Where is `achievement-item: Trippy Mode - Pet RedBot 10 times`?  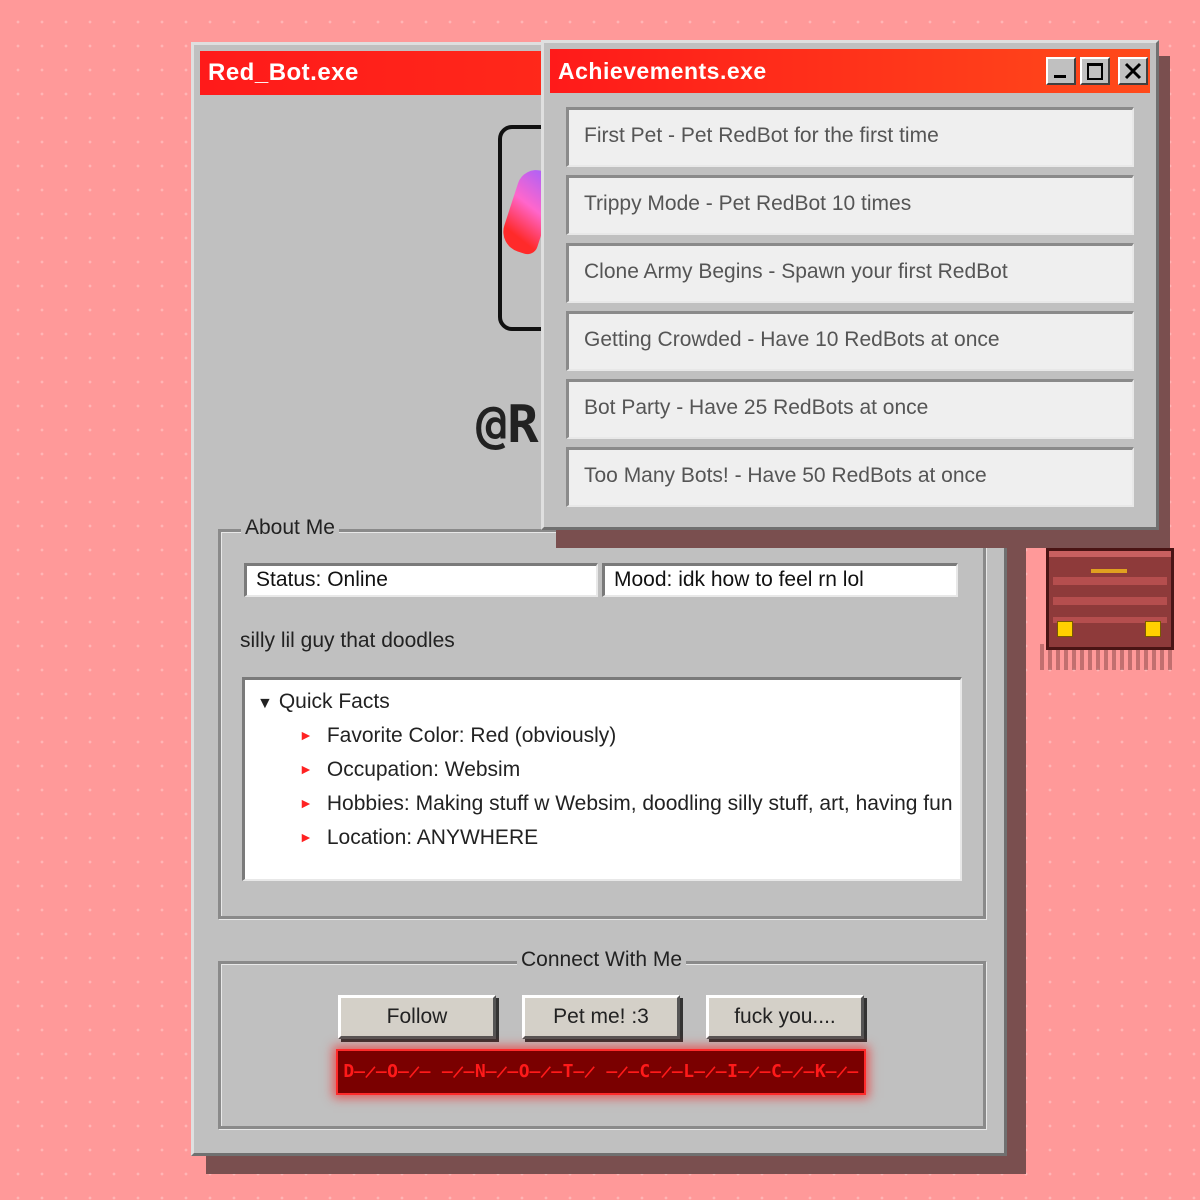 achievement-item: Trippy Mode - Pet RedBot 10 times is located at coordinates (850, 205).